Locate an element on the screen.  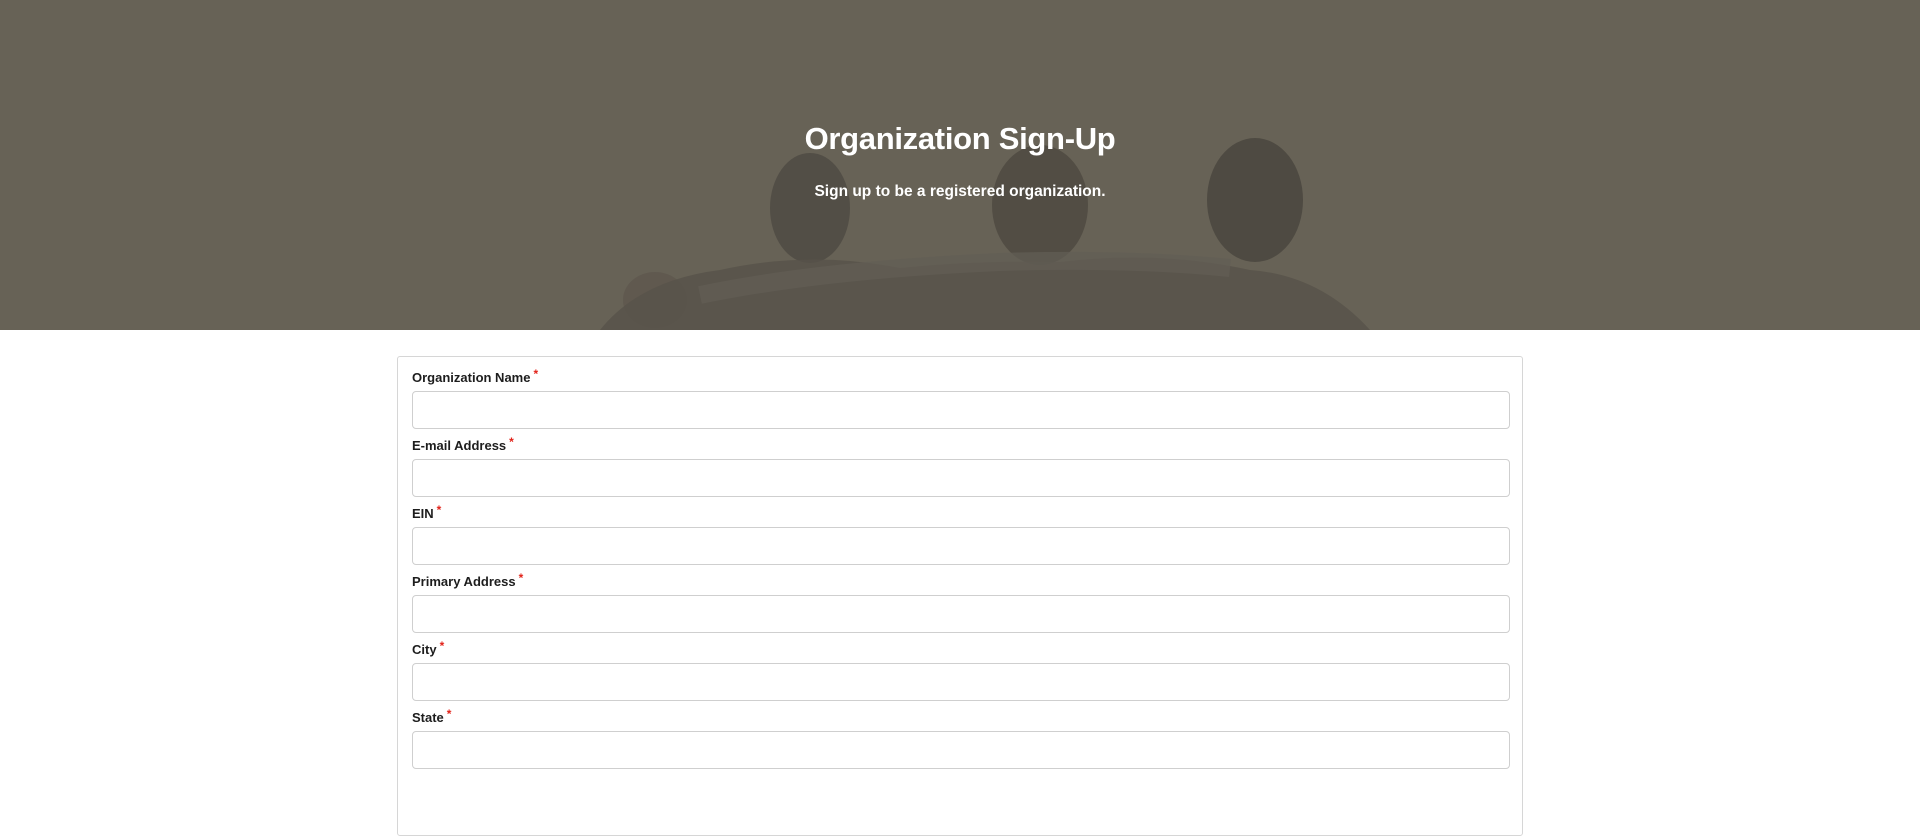
email-address-label-text: E-mail Address is located at coordinates (459, 445).